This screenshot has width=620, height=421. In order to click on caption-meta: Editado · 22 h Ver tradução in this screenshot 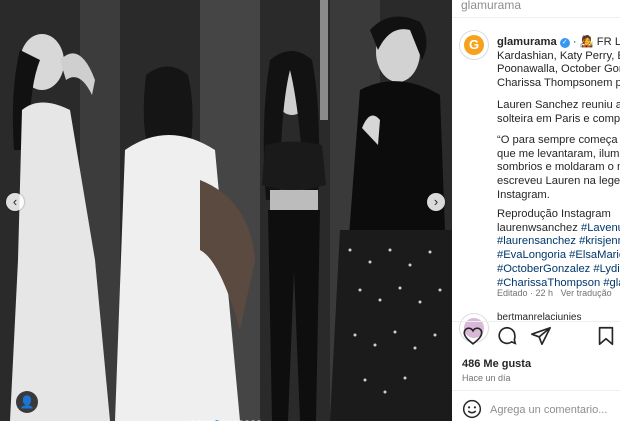, I will do `click(554, 293)`.